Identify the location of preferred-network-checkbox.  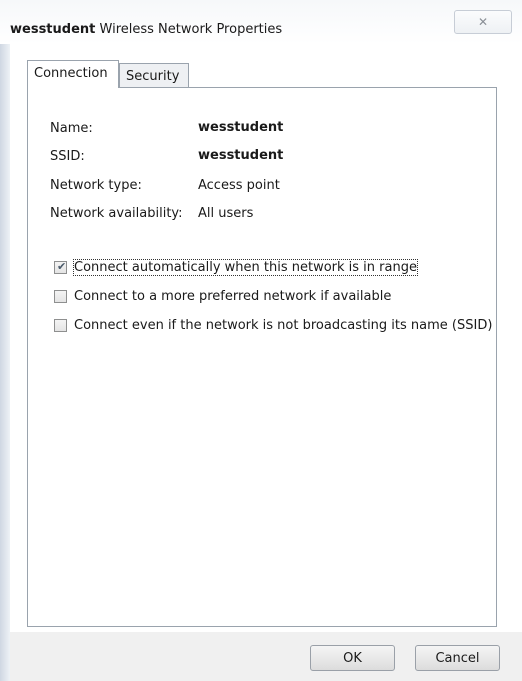
(60, 296).